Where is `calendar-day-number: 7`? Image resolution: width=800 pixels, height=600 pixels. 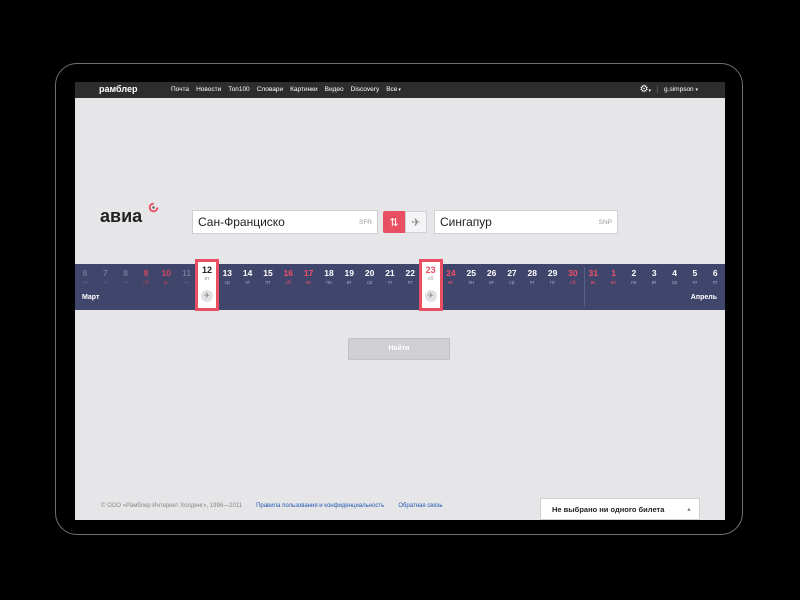 calendar-day-number: 7 is located at coordinates (105, 273).